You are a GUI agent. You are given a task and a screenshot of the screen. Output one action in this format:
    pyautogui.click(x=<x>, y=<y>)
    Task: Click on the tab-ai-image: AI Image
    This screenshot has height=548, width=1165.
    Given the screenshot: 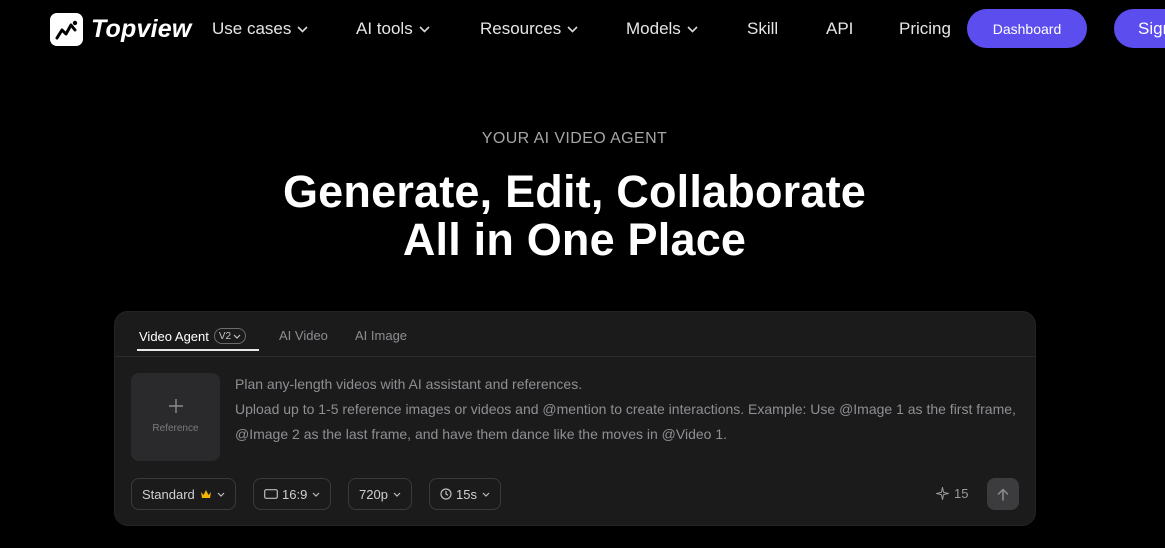 What is the action you would take?
    pyautogui.click(x=381, y=335)
    